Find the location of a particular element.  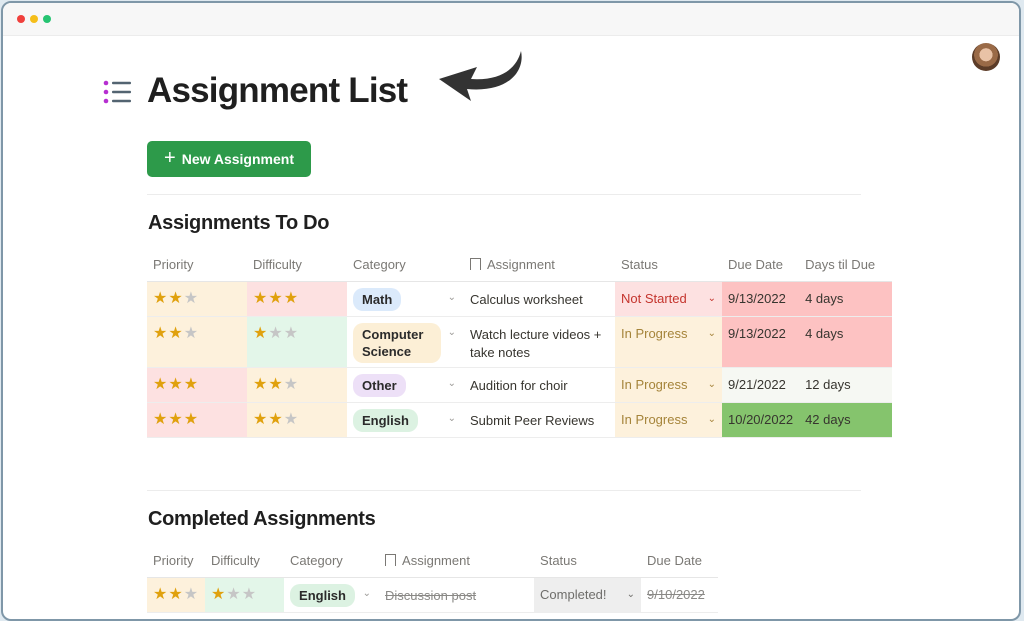

status-cell: Not Started ⌄ is located at coordinates (668, 299).